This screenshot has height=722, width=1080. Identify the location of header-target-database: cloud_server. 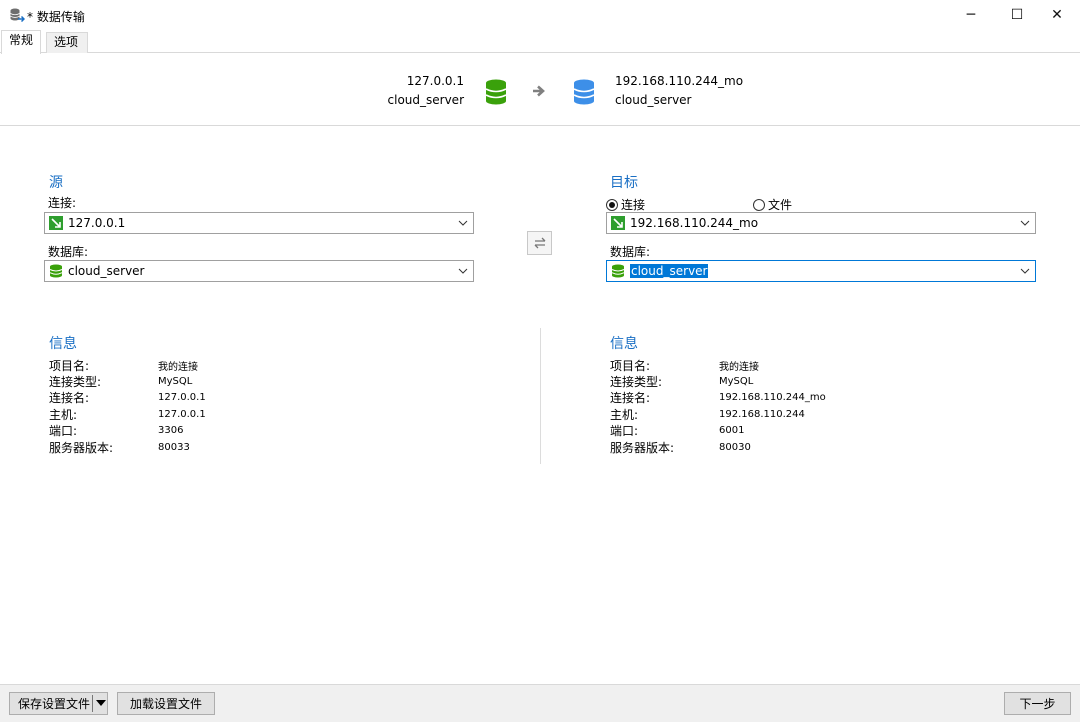
(653, 100).